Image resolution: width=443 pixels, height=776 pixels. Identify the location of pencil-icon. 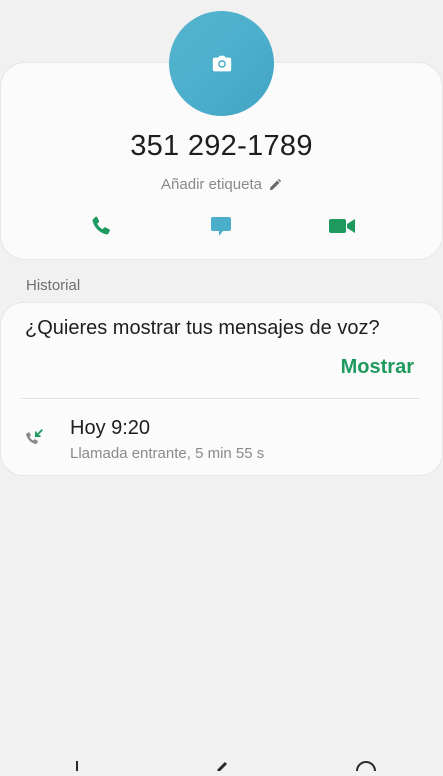
(275, 184).